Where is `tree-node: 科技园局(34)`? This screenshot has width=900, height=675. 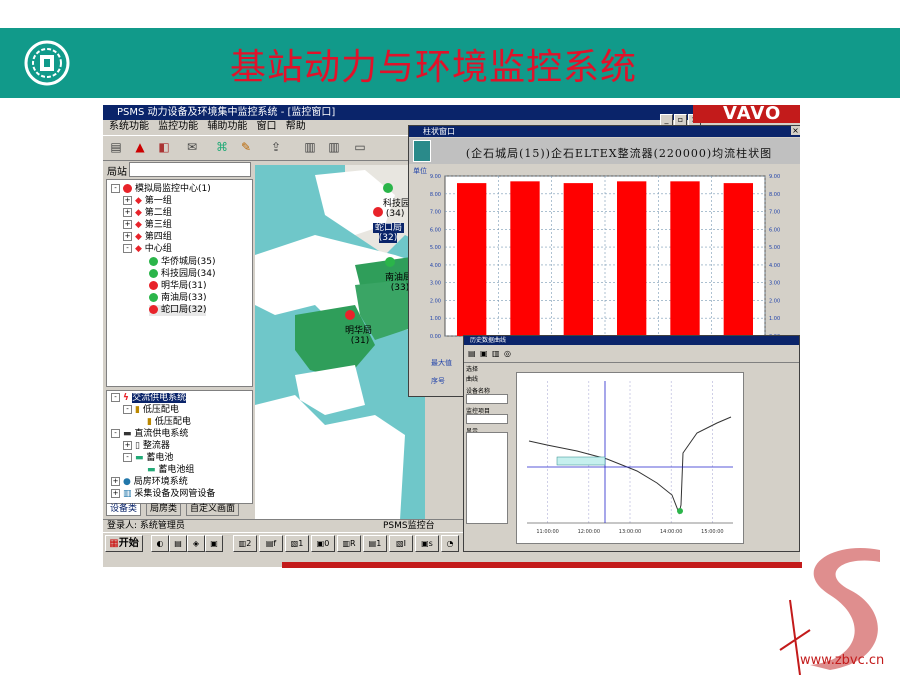
tree-node: 科技园局(34) is located at coordinates (182, 274).